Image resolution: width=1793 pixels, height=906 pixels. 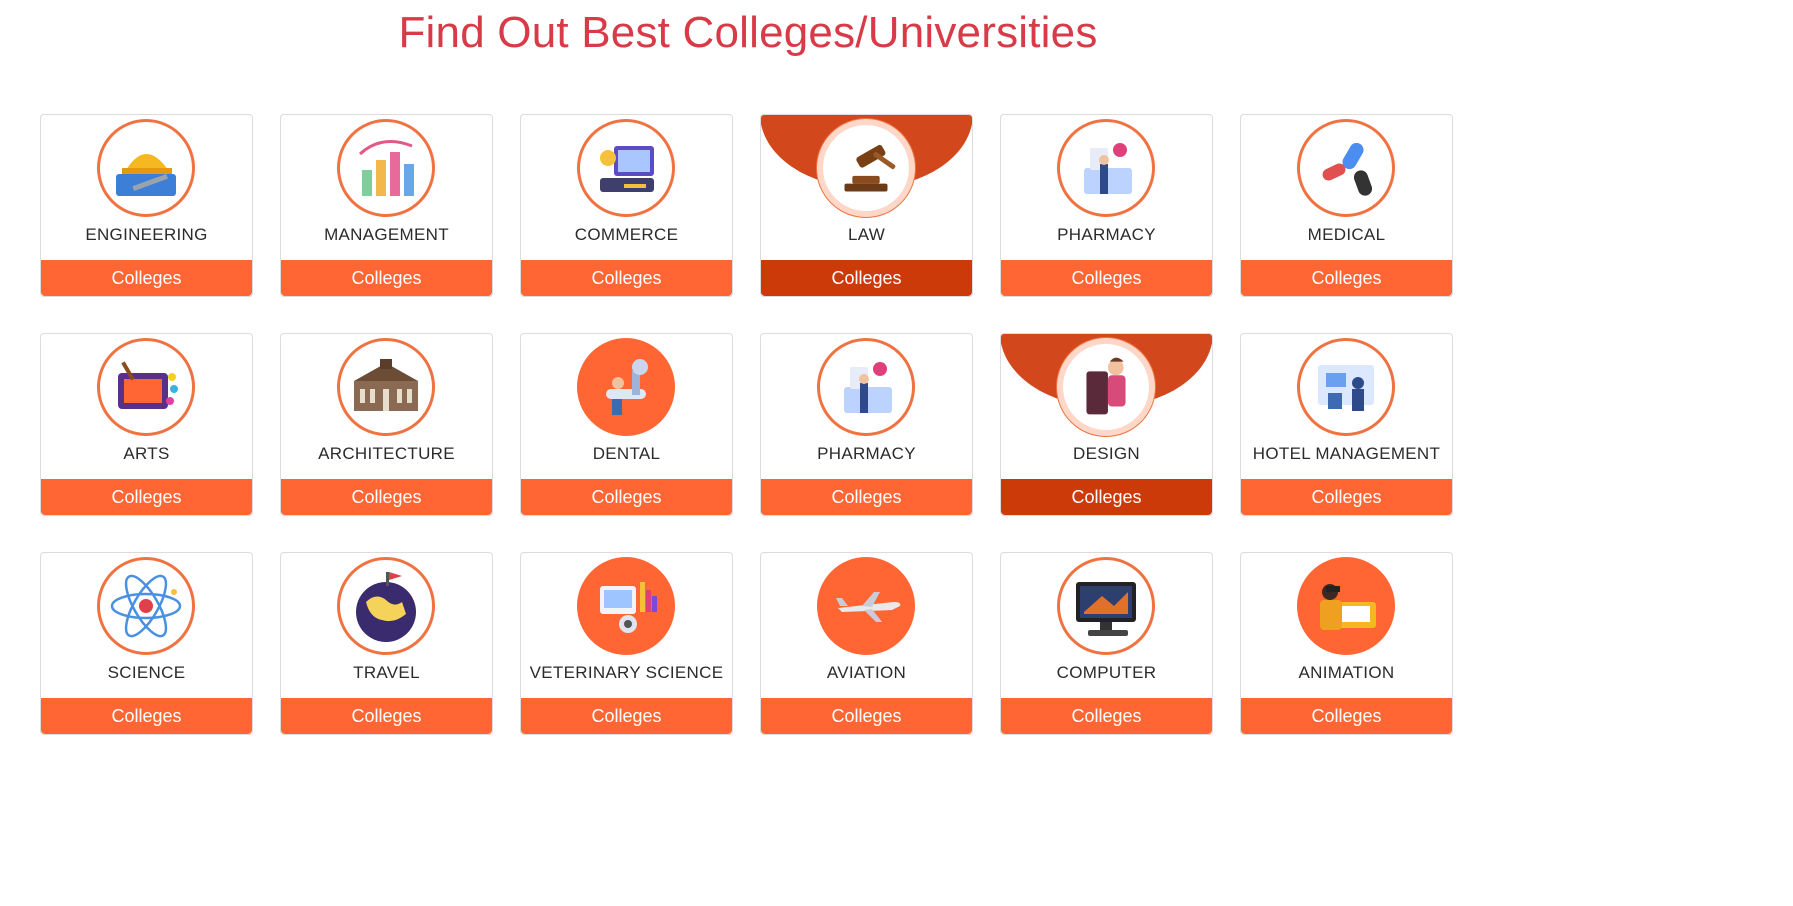 What do you see at coordinates (1346, 234) in the screenshot?
I see `category-label: MEDICAL` at bounding box center [1346, 234].